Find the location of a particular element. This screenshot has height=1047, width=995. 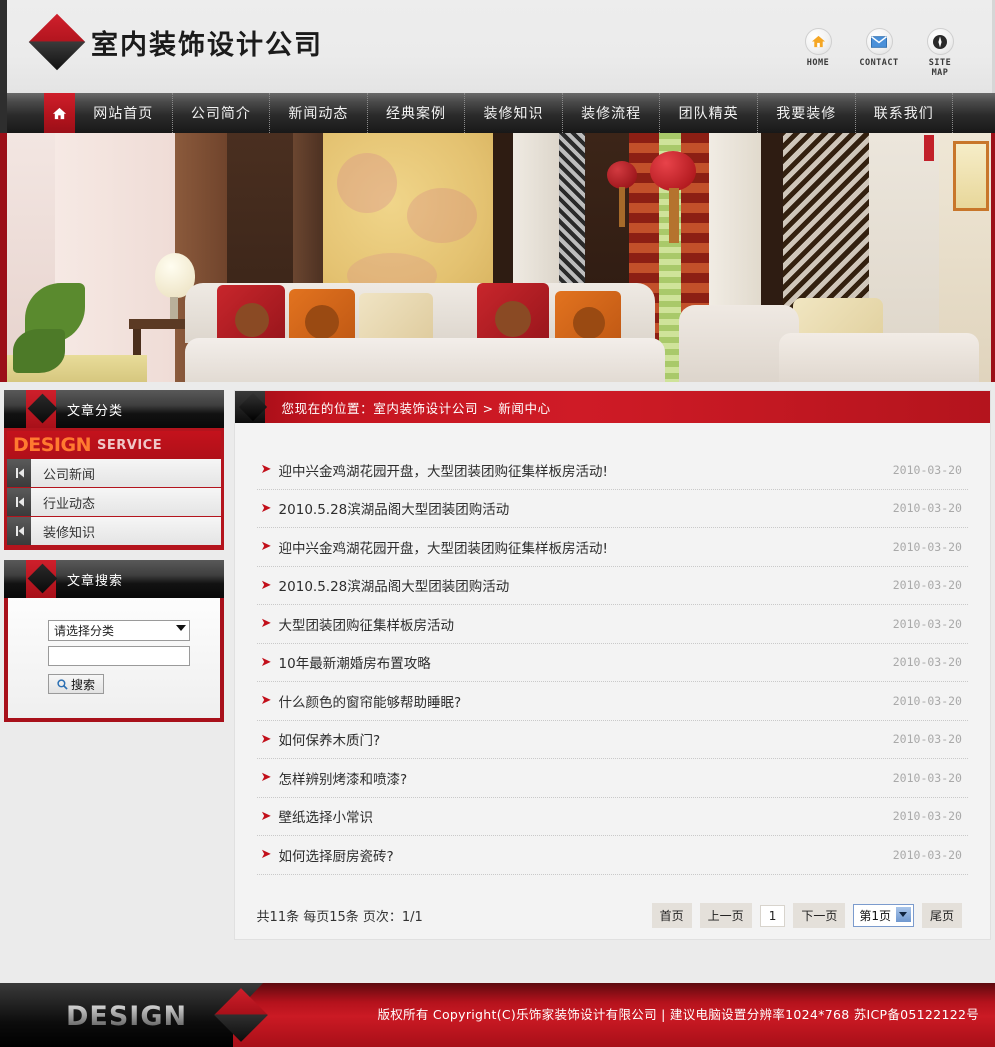

pagination-controls: 首页 上一页 1 下一页 第1页 尾页 is located at coordinates (806, 915).